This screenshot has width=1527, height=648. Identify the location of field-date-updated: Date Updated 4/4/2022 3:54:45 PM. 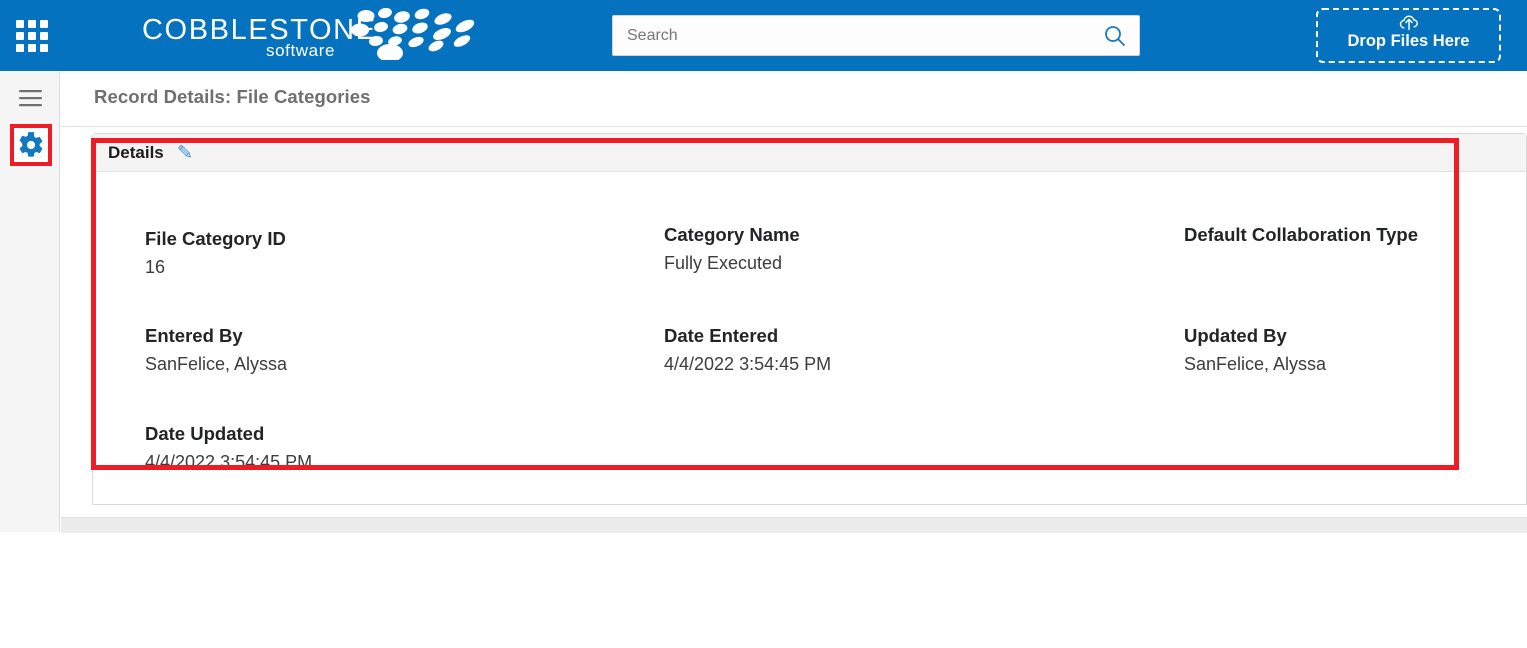
(228, 448).